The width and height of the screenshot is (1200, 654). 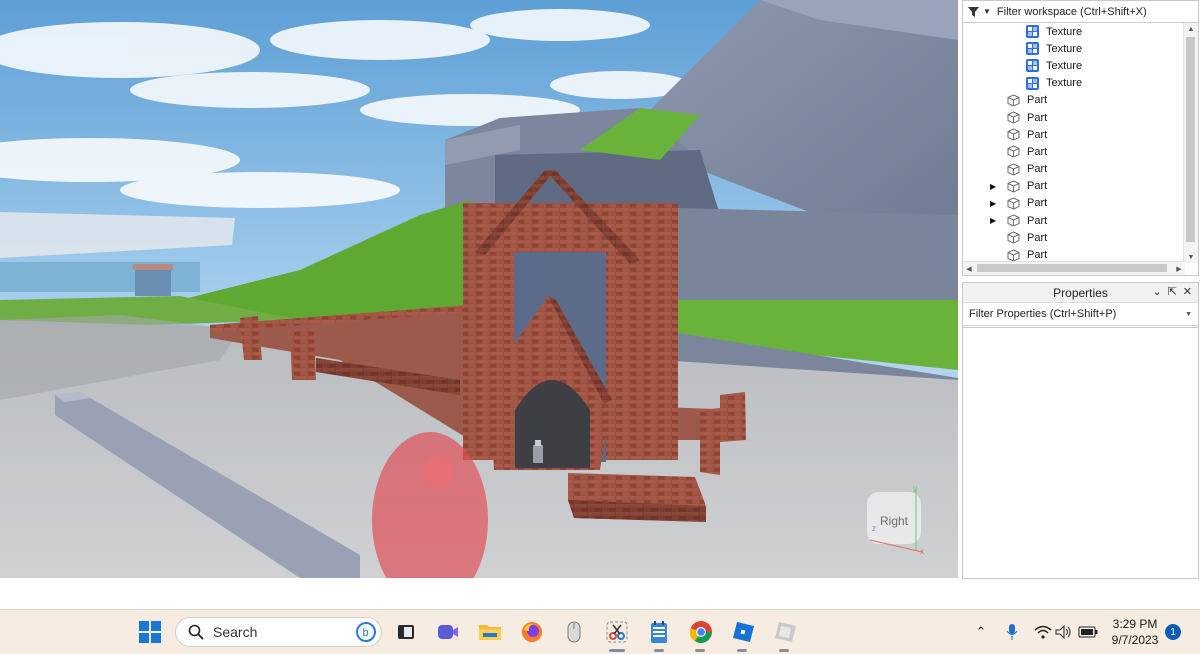 I want to click on properties-filter-input: Filter Properties (Ctrl+Shift+P) ▼, so click(x=1080, y=314).